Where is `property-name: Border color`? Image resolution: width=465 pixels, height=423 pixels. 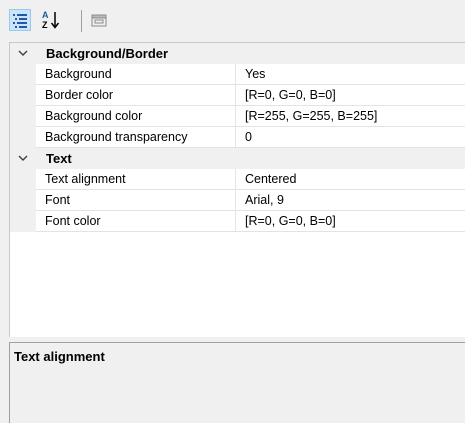 property-name: Border color is located at coordinates (79, 95).